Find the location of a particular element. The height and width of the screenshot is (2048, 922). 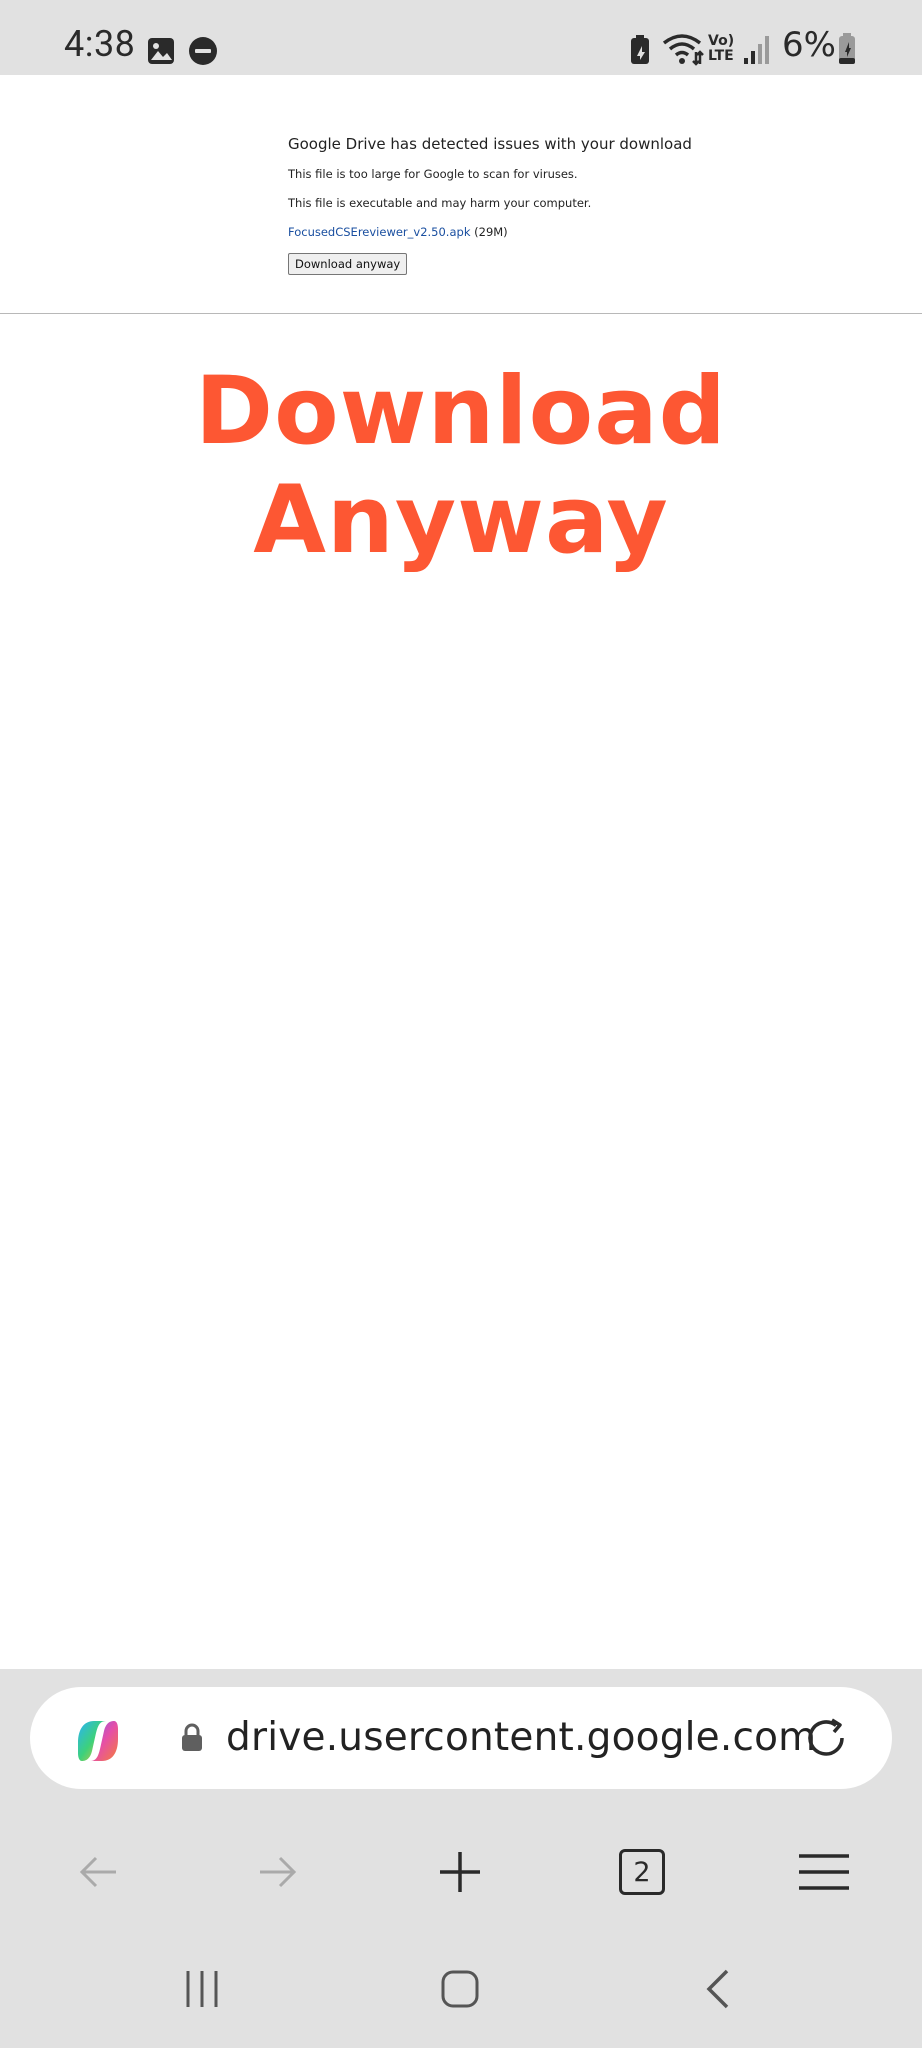

hamburger-menu-icon is located at coordinates (824, 1872).